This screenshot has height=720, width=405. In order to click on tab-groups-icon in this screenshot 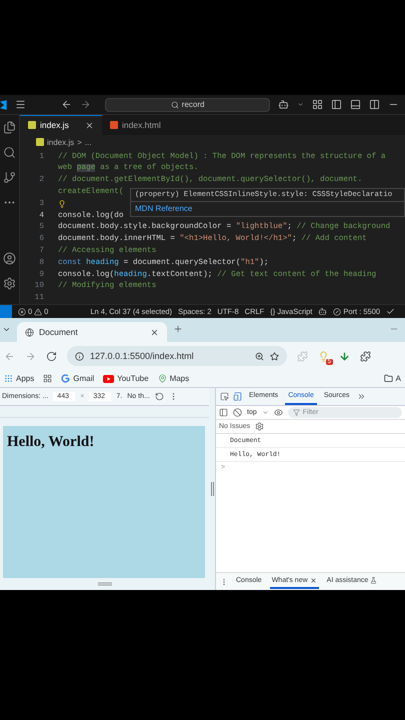, I will do `click(47, 378)`.